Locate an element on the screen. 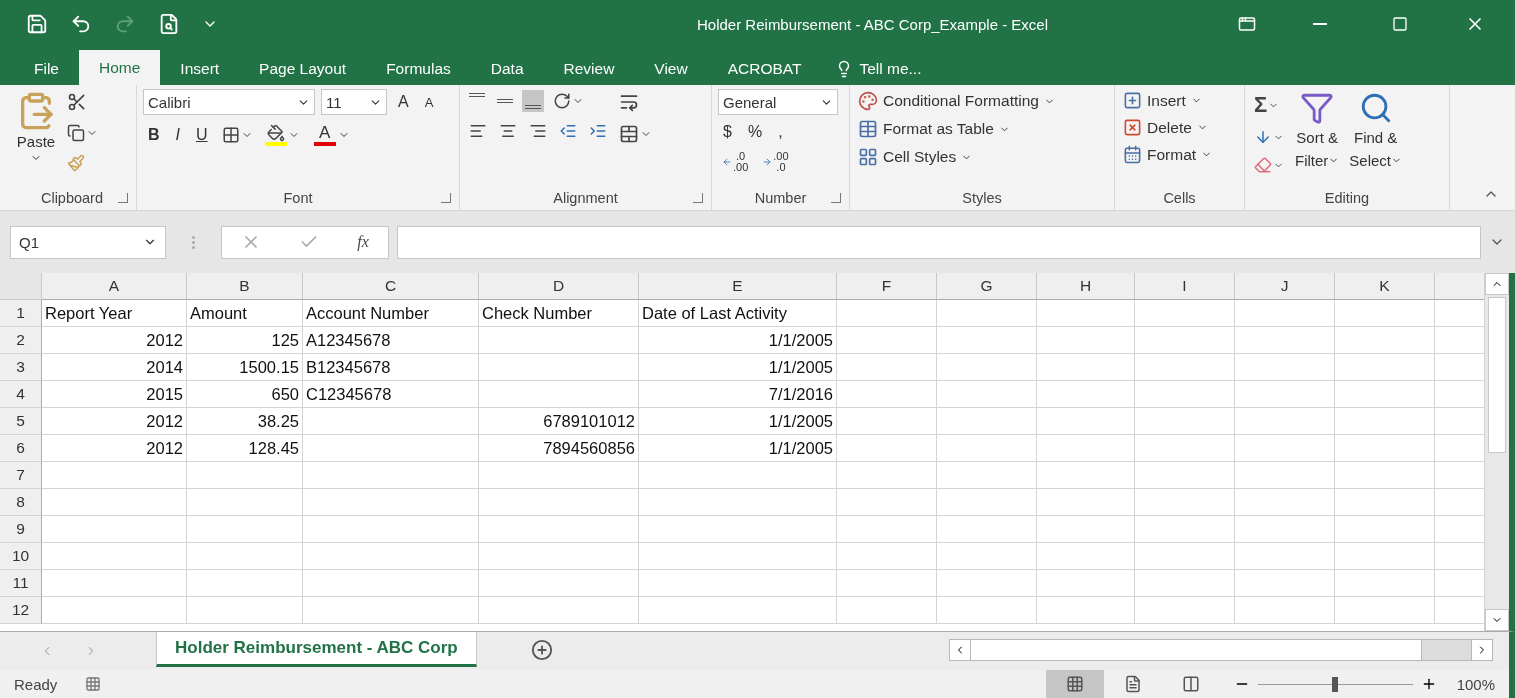  table-cell: Date of Last Activity is located at coordinates (738, 313).